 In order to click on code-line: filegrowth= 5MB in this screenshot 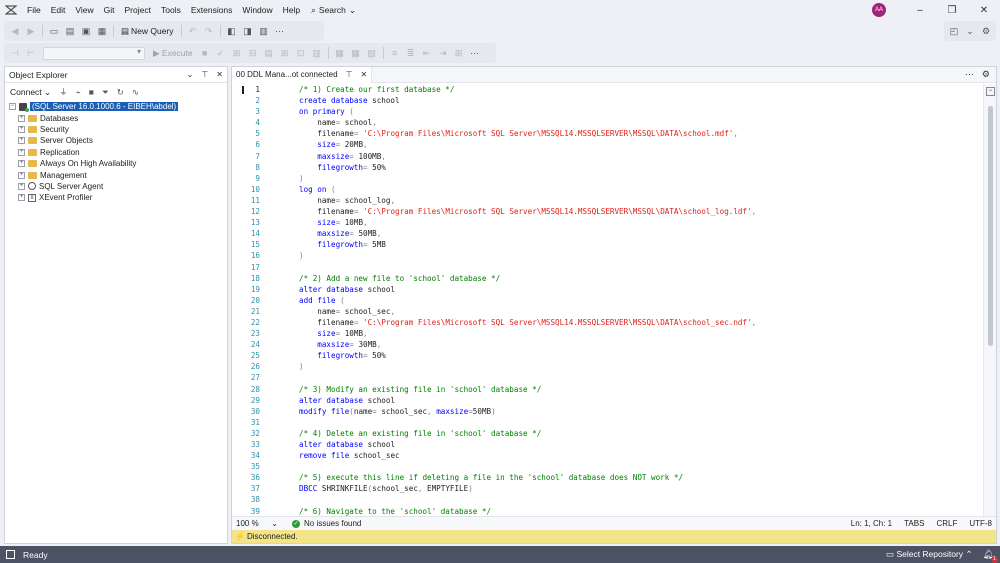, I will do `click(527, 244)`.